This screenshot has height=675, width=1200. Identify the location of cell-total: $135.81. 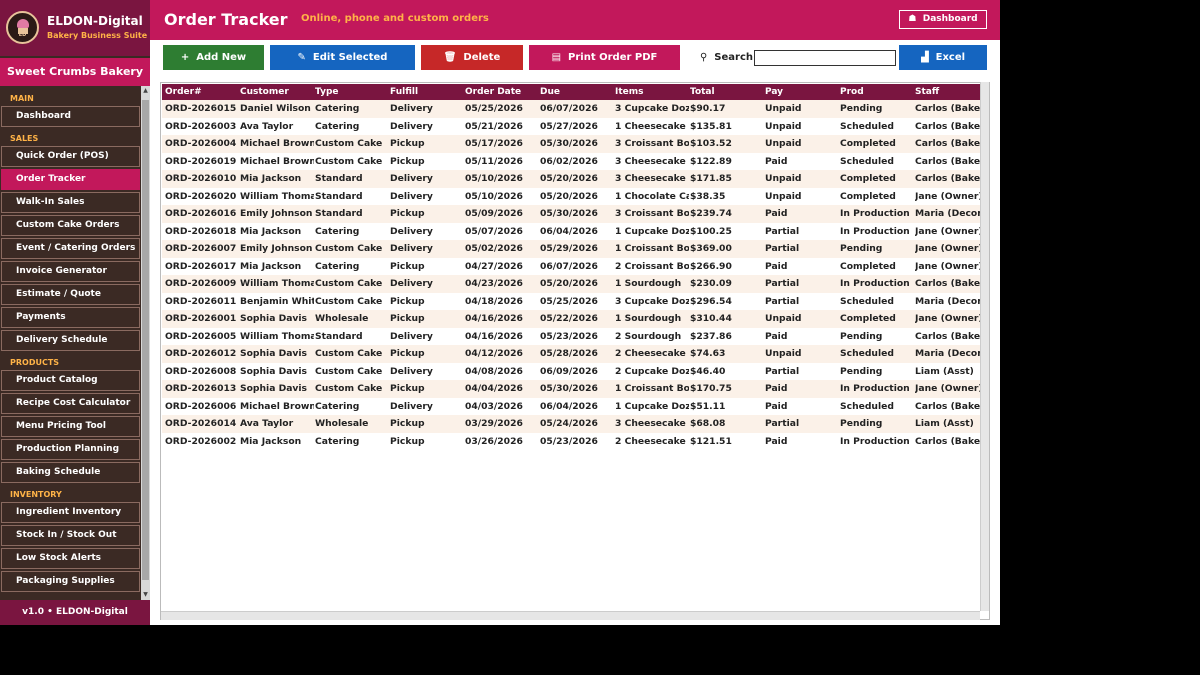
(711, 126).